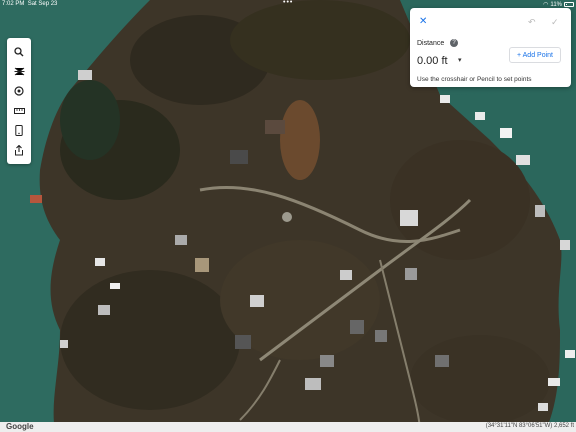  I want to click on battery-icon, so click(569, 4).